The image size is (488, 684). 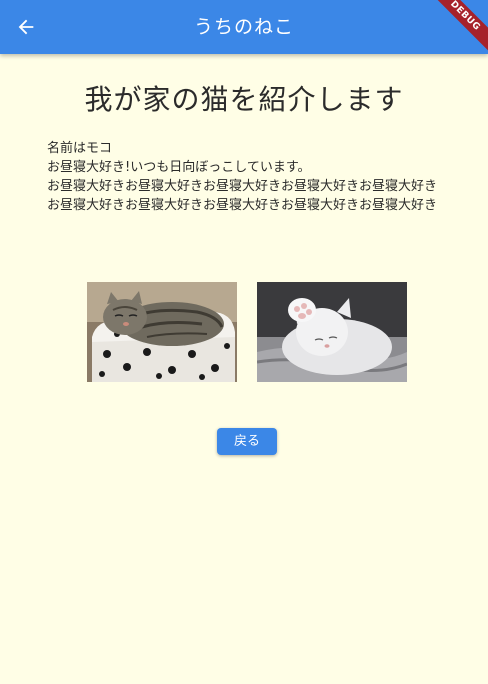 I want to click on cat-habit-text: お昼寝大好き!いつも日向ぼっこしています。, so click(x=179, y=167).